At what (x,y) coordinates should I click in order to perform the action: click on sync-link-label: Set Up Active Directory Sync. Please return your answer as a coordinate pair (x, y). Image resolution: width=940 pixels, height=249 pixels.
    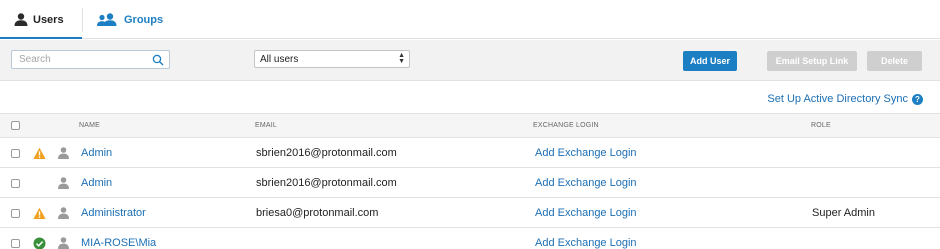
    Looking at the image, I should click on (837, 99).